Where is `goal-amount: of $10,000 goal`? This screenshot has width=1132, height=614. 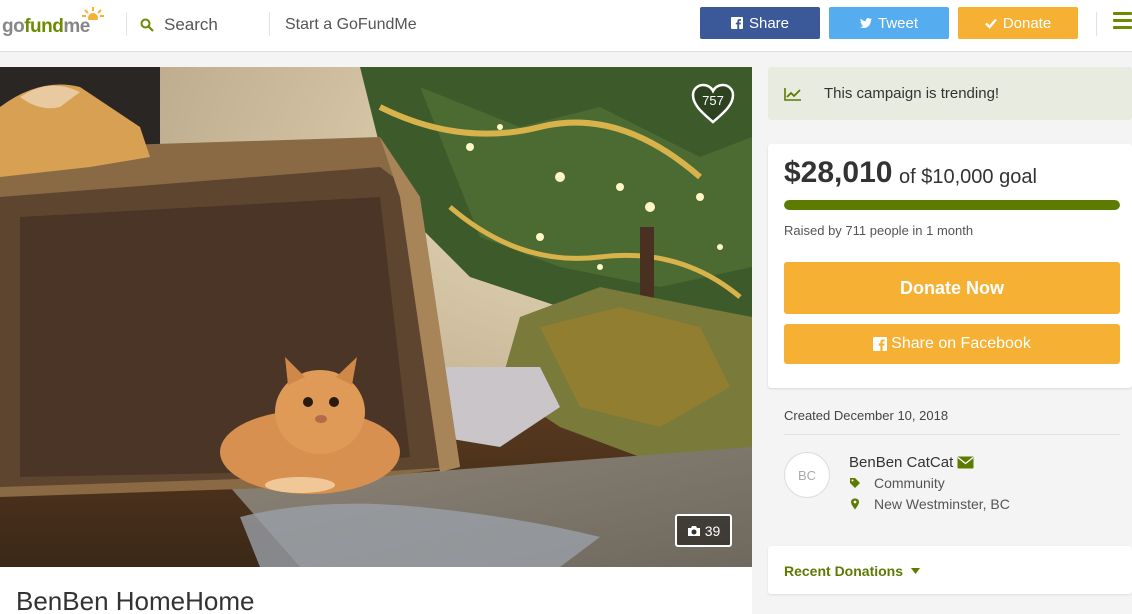 goal-amount: of $10,000 goal is located at coordinates (968, 177).